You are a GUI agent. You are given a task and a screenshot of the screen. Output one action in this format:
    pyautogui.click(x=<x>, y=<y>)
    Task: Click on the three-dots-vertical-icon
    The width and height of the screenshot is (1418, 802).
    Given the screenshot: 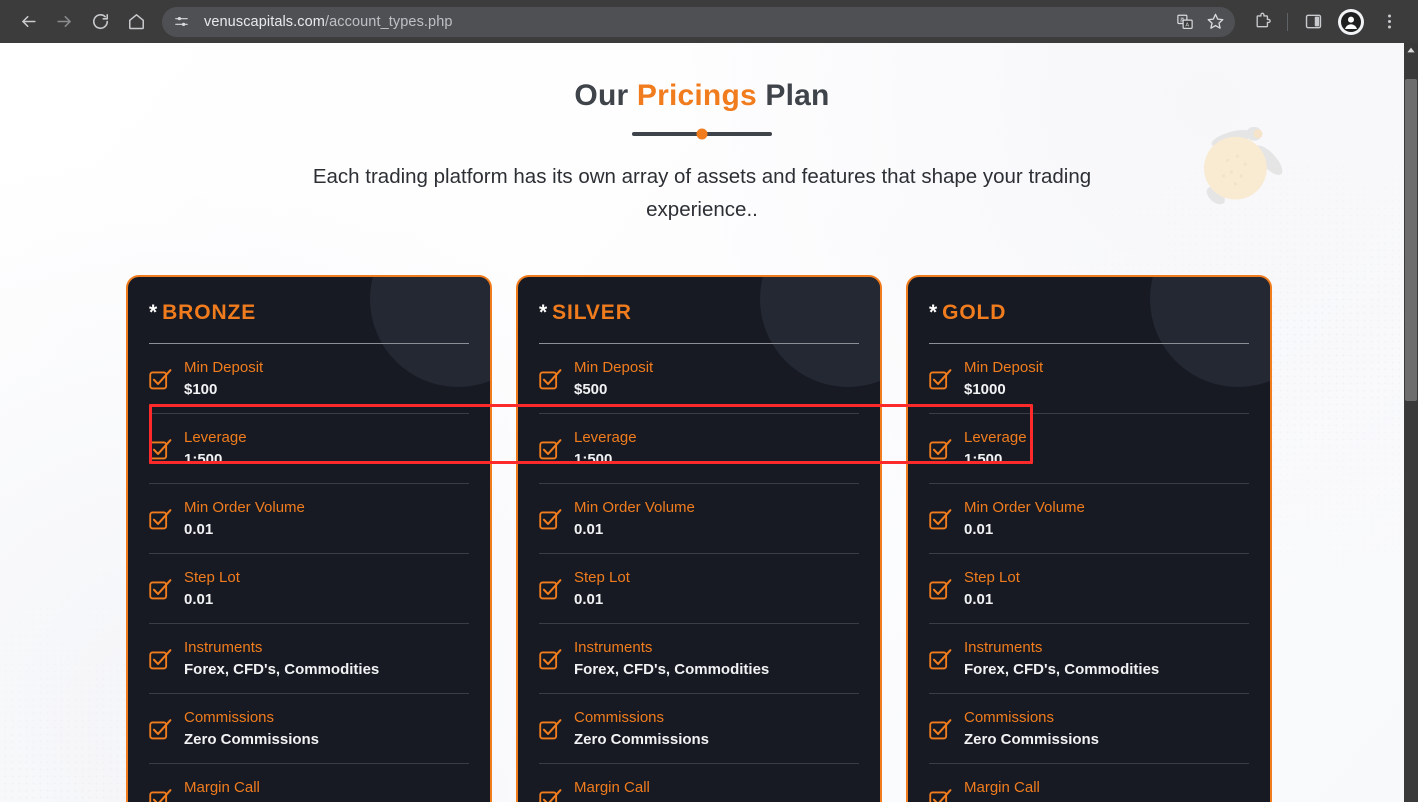 What is the action you would take?
    pyautogui.click(x=1389, y=21)
    